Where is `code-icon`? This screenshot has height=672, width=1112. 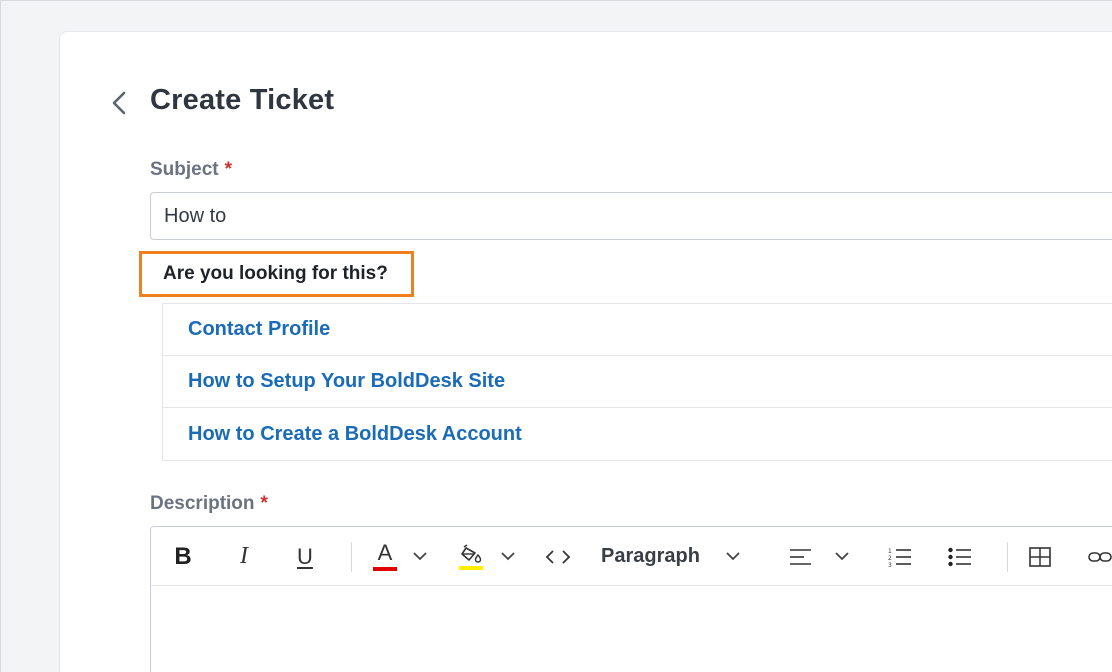 code-icon is located at coordinates (558, 556).